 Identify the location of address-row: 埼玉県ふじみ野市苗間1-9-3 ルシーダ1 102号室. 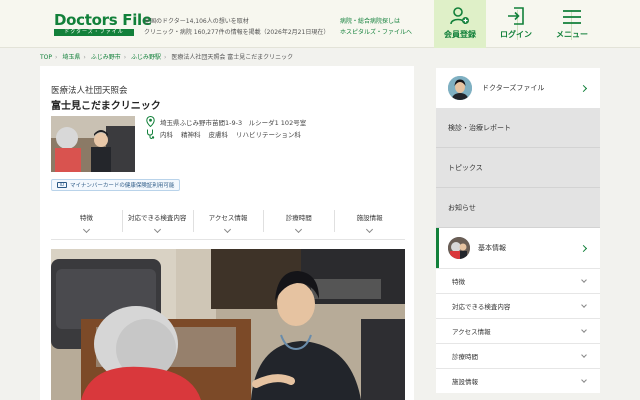
(226, 121).